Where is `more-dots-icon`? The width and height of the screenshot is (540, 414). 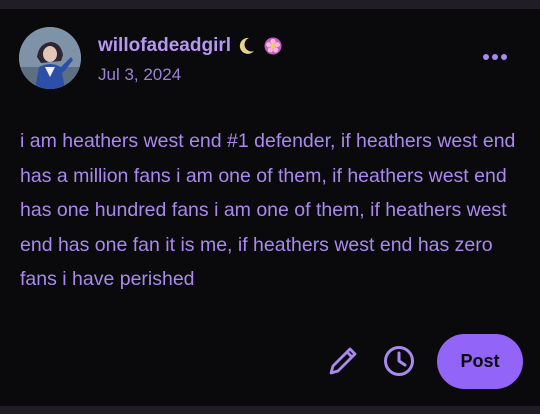
more-dots-icon is located at coordinates (495, 57).